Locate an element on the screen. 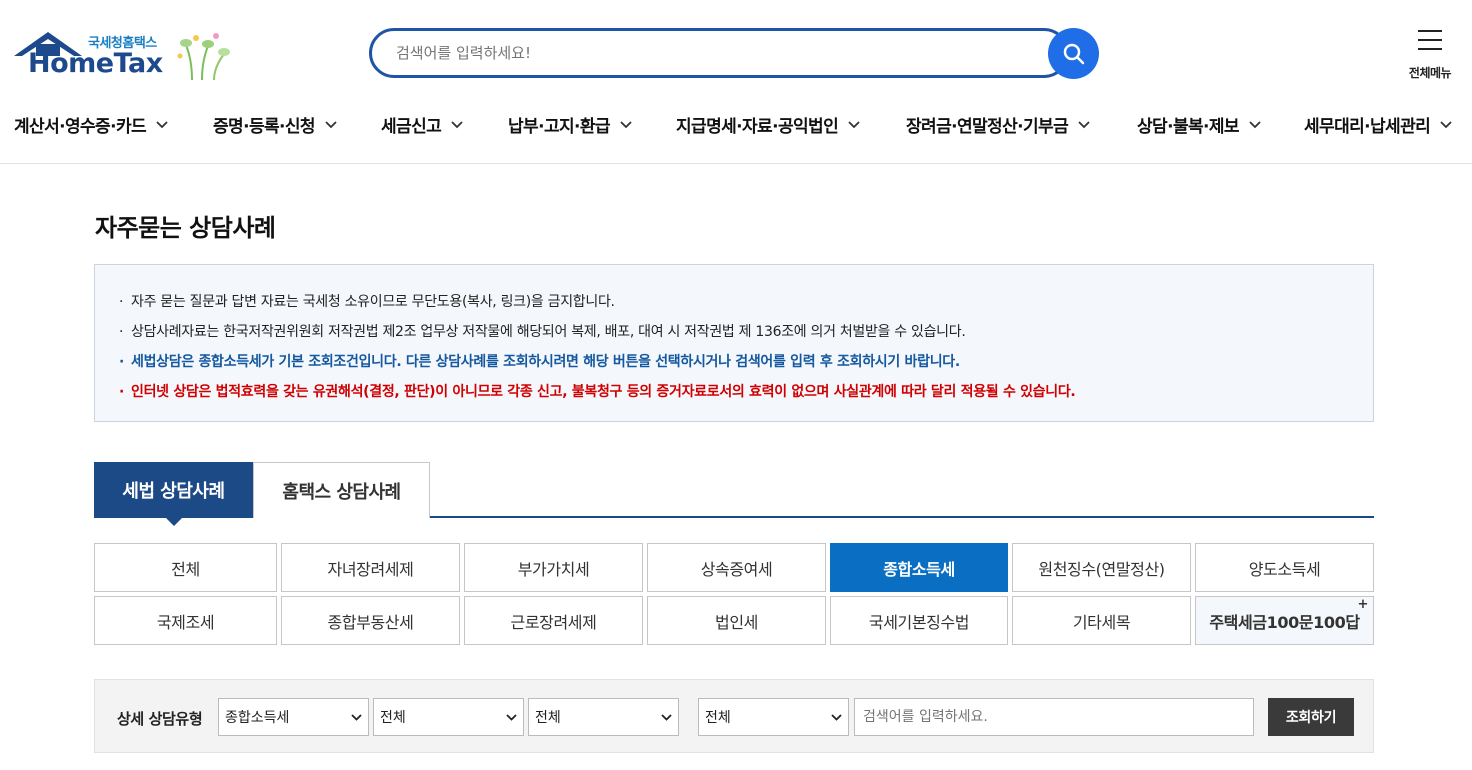  select-value: 종합소득세 is located at coordinates (257, 718).